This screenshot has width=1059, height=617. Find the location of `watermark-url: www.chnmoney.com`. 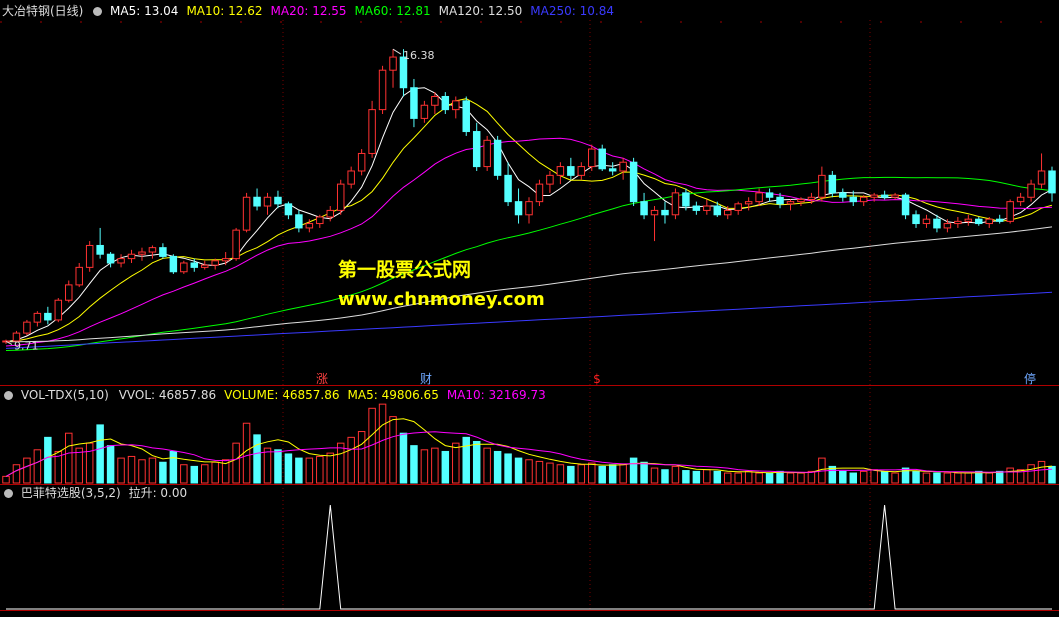

watermark-url: www.chnmoney.com is located at coordinates (441, 299).